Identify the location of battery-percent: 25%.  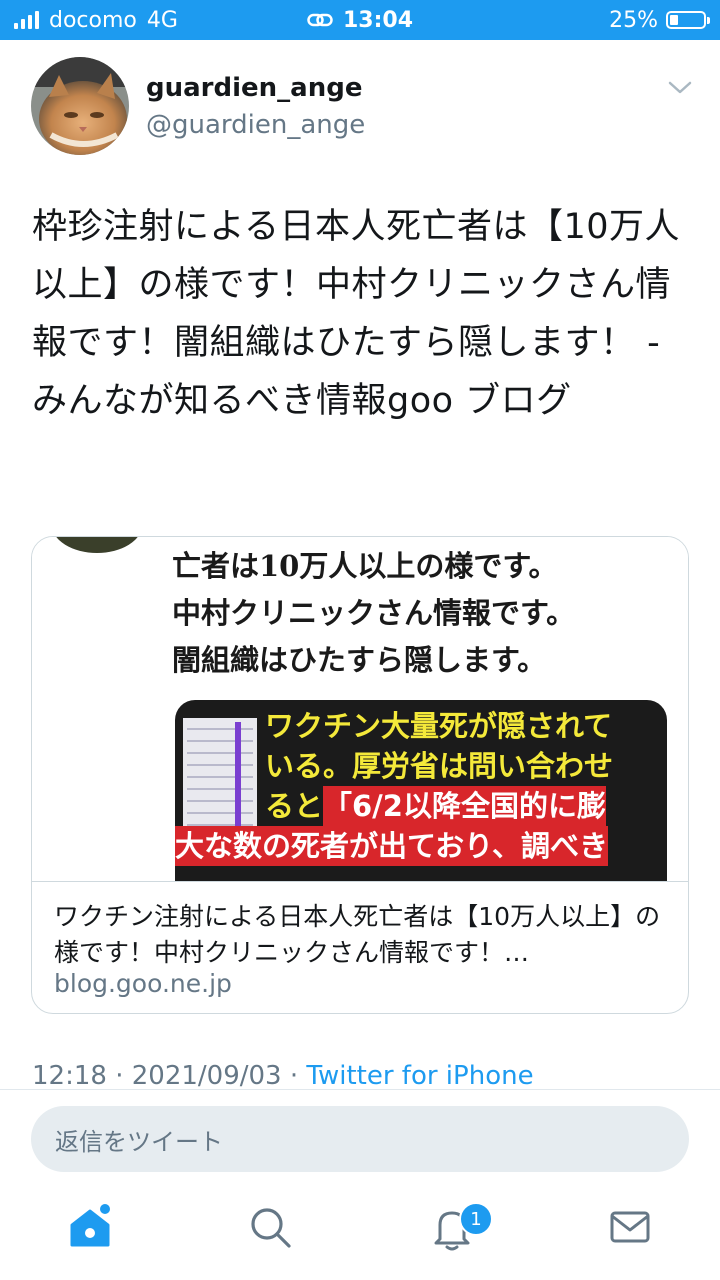
(633, 20).